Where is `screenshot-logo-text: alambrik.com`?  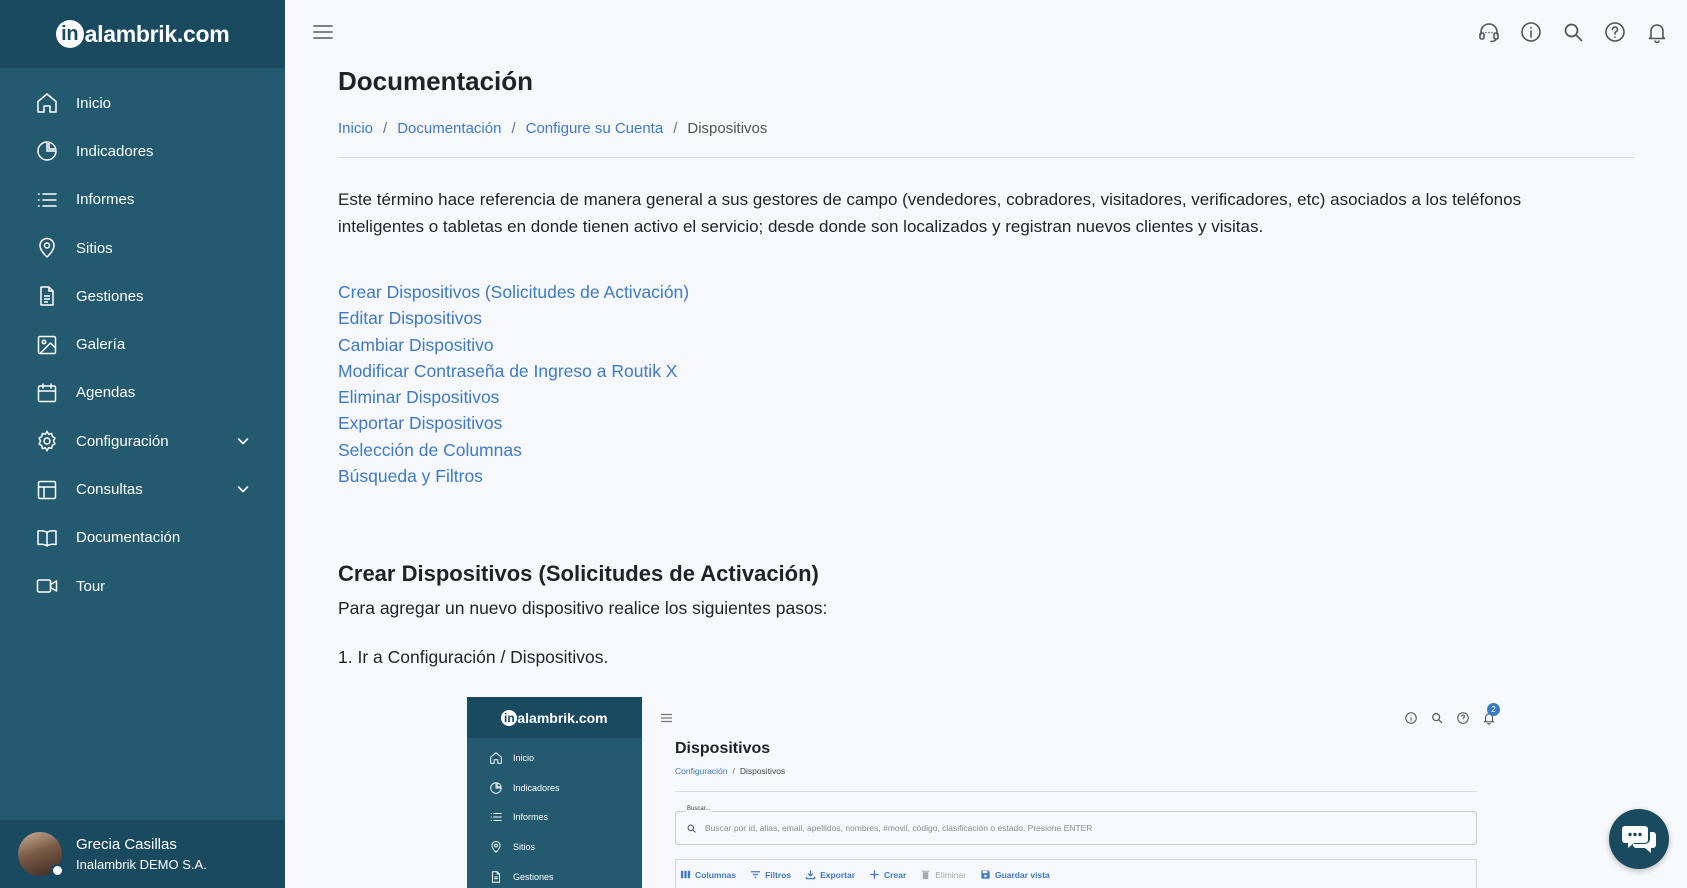
screenshot-logo-text: alambrik.com is located at coordinates (562, 717).